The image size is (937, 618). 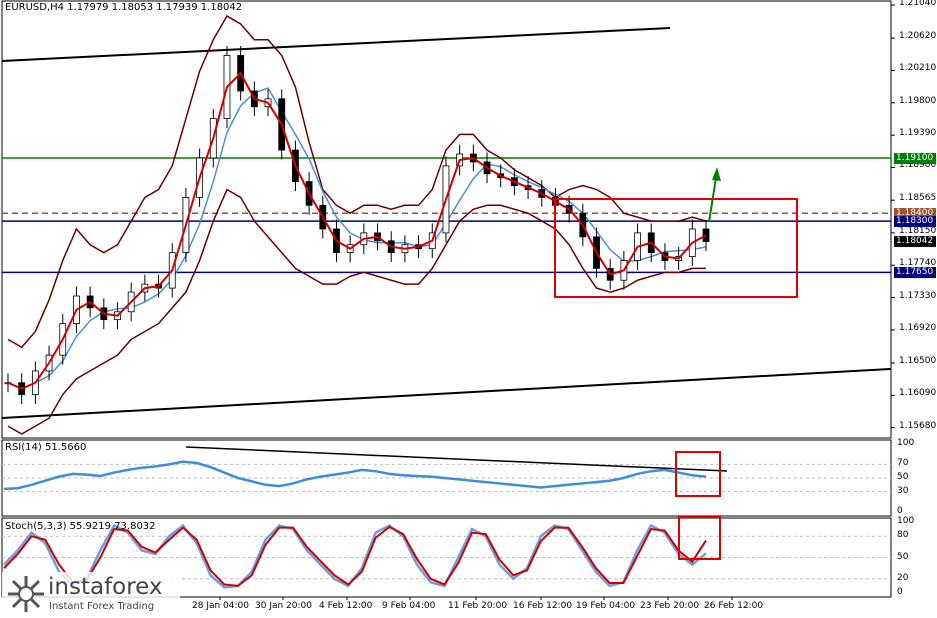 What do you see at coordinates (478, 606) in the screenshot?
I see `time-axis-label: 11 Feb 20:00` at bounding box center [478, 606].